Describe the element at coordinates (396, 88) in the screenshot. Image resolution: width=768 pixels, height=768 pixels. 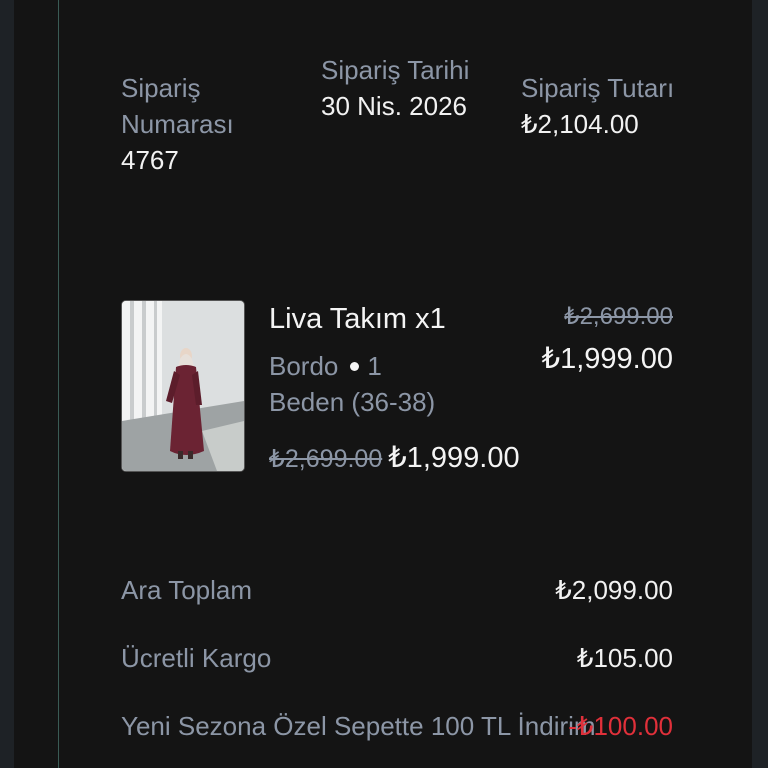
I see `order-date-block: Sipariş Tarihi 30 Nis. 2026` at that location.